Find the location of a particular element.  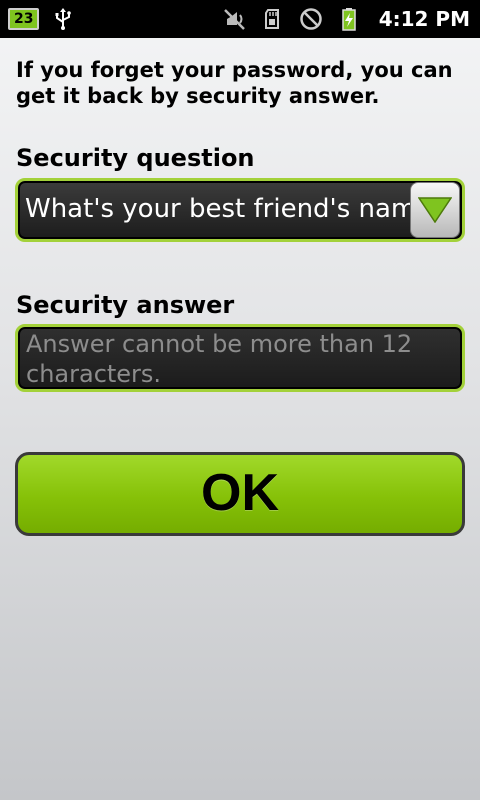

triangle-down-icon is located at coordinates (435, 210).